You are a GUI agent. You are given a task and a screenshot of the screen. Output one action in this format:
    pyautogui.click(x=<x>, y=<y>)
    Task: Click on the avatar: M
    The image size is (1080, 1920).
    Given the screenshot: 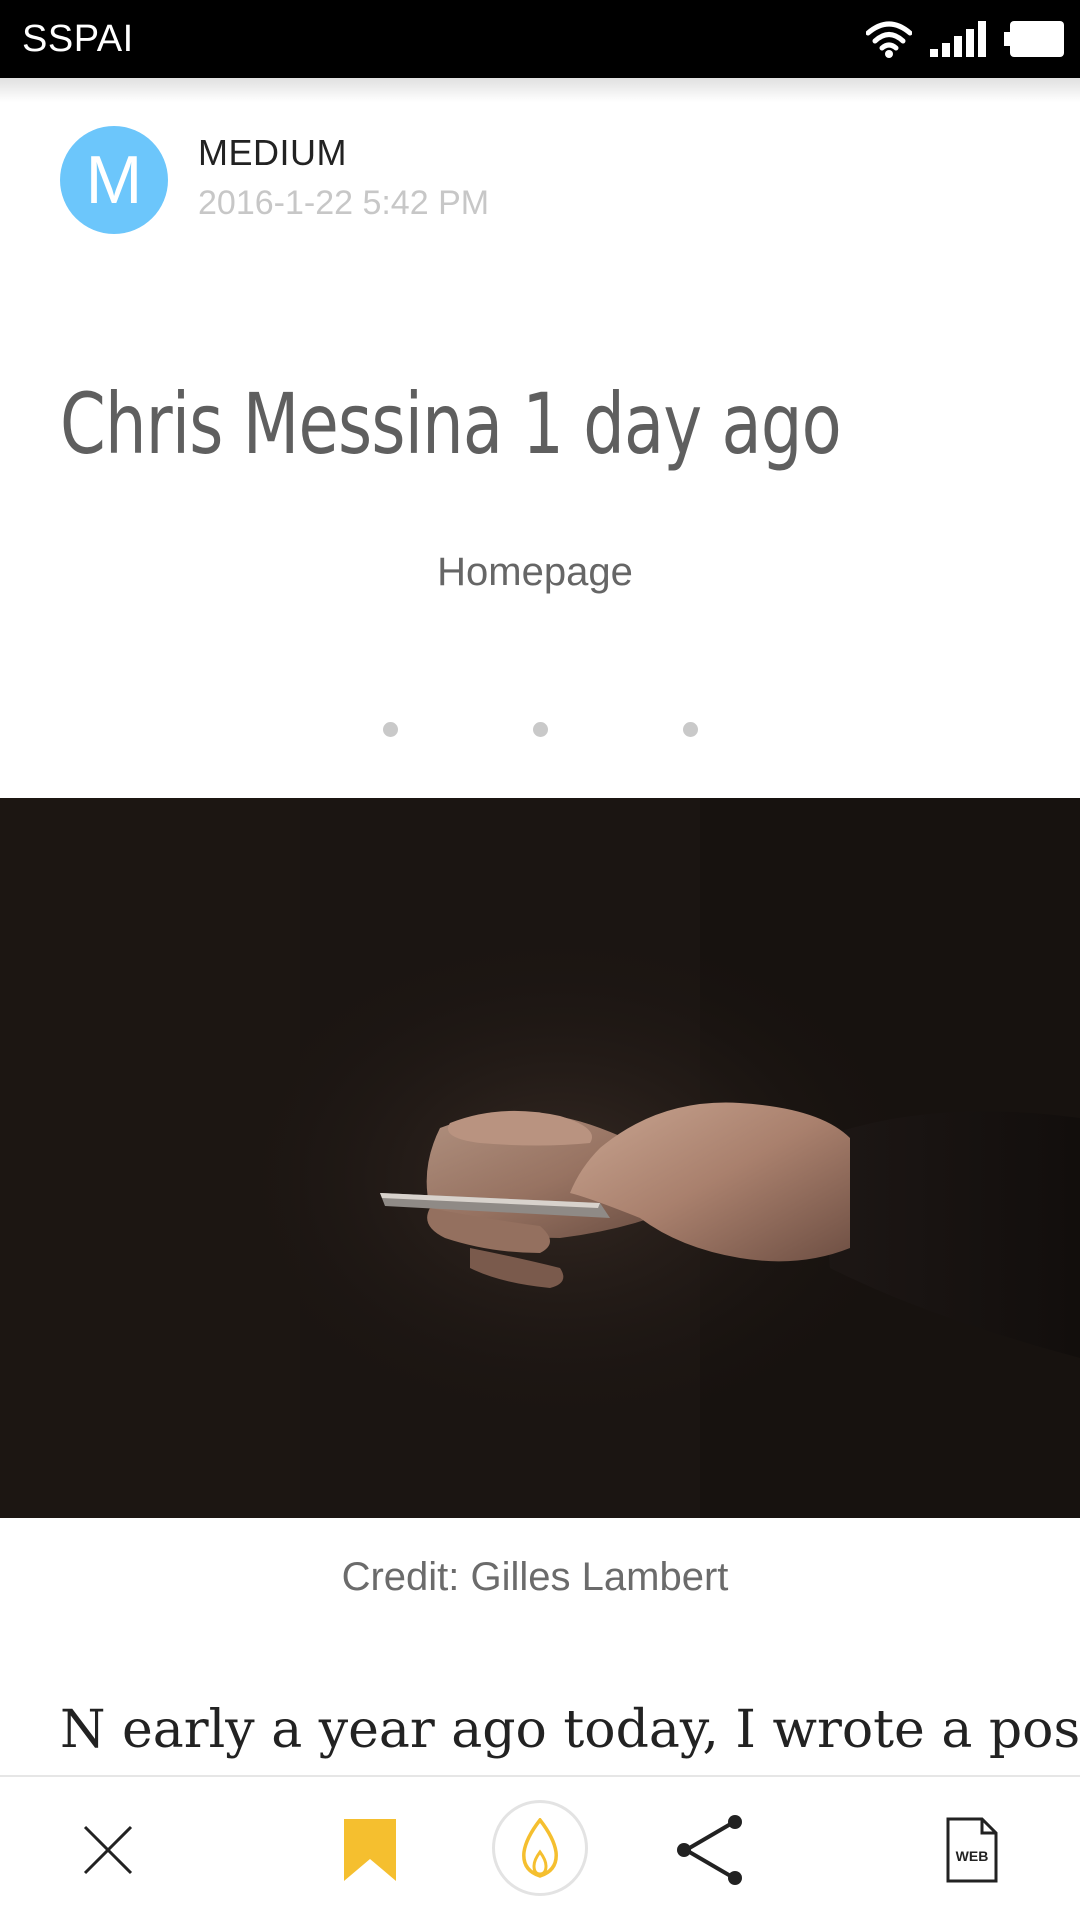 What is the action you would take?
    pyautogui.click(x=114, y=180)
    